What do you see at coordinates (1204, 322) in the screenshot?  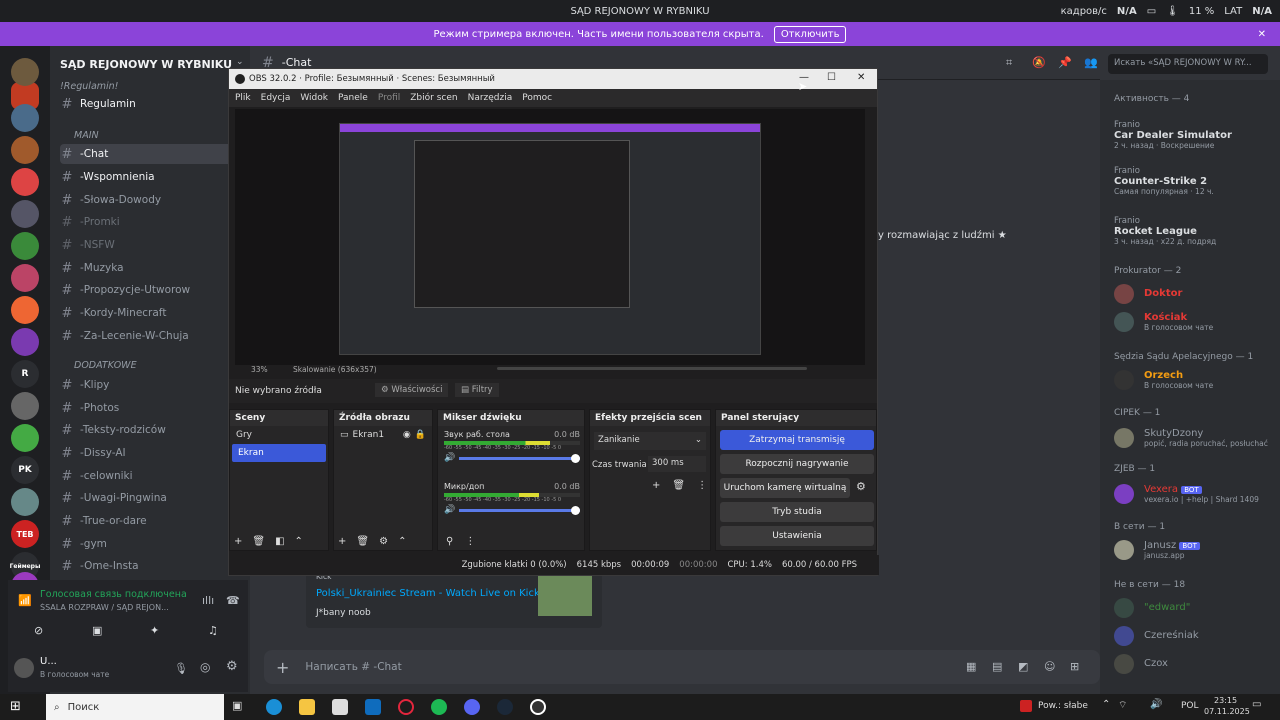 I see `member-item: Kościak В голосовом чате` at bounding box center [1204, 322].